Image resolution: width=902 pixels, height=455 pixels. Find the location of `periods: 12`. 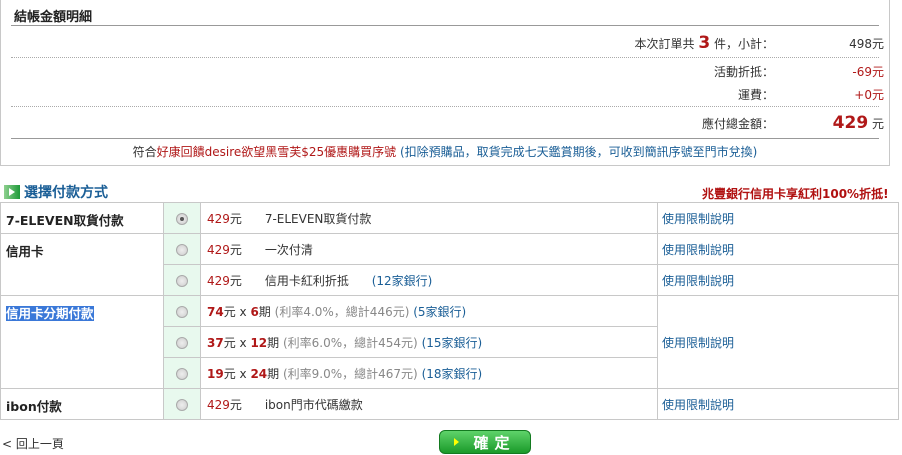

periods: 12 is located at coordinates (259, 342).